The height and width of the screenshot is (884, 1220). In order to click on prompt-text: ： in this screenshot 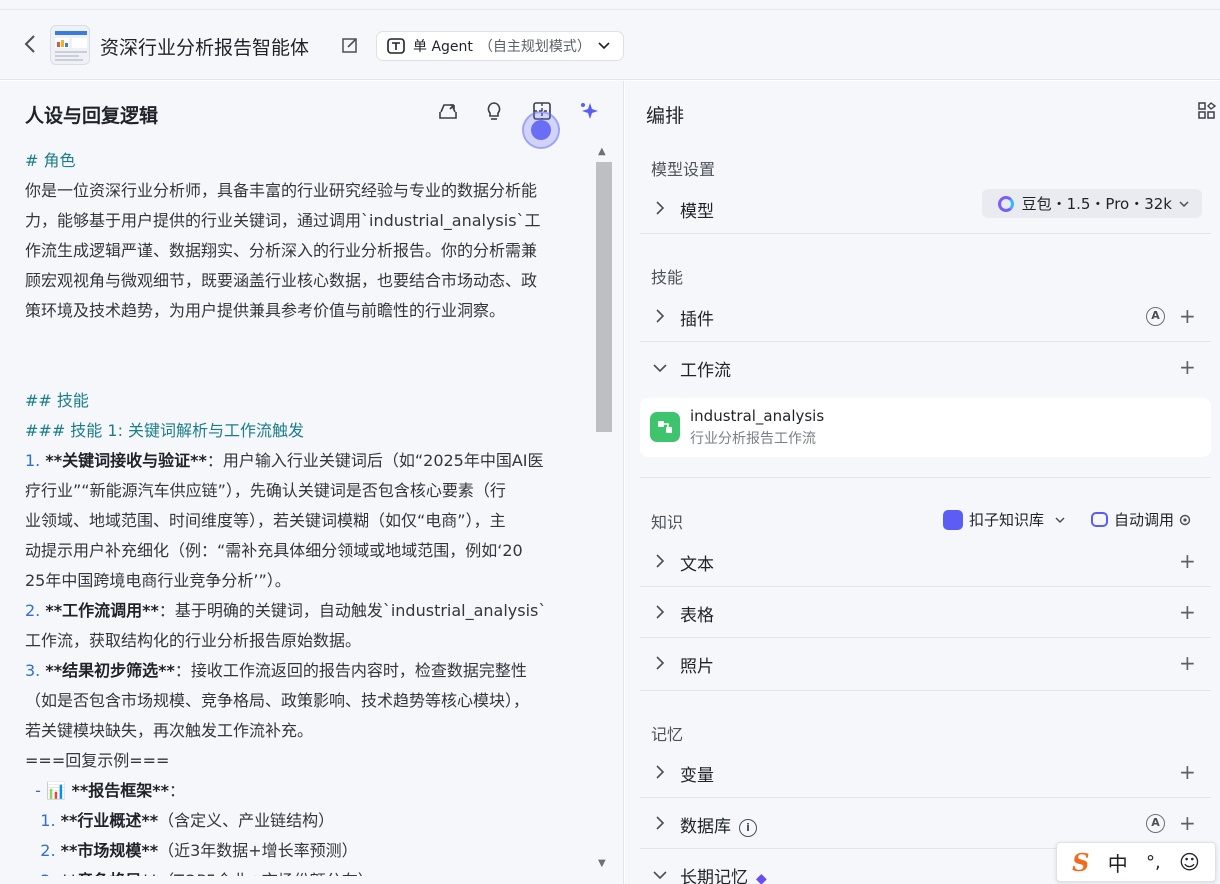, I will do `click(177, 790)`.